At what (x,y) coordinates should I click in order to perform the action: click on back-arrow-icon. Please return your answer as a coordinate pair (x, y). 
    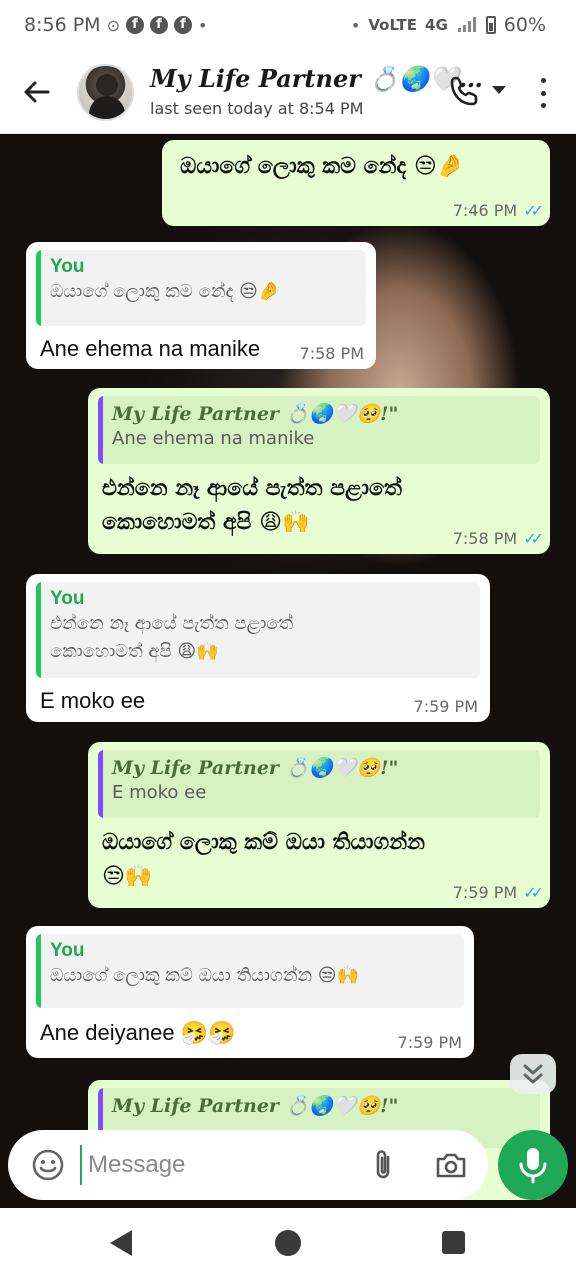
    Looking at the image, I should click on (36, 92).